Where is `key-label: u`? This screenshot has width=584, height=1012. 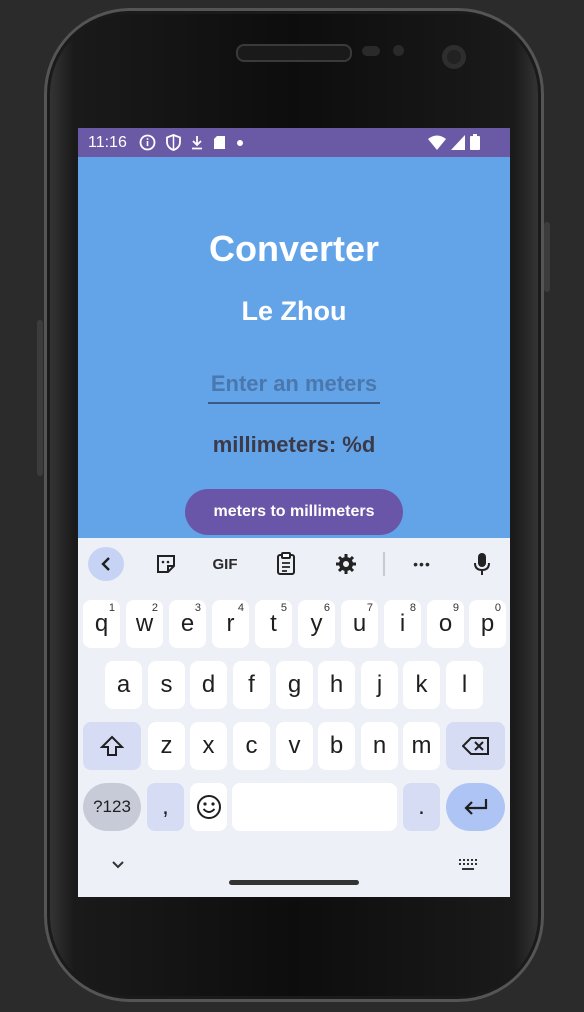
key-label: u is located at coordinates (359, 623).